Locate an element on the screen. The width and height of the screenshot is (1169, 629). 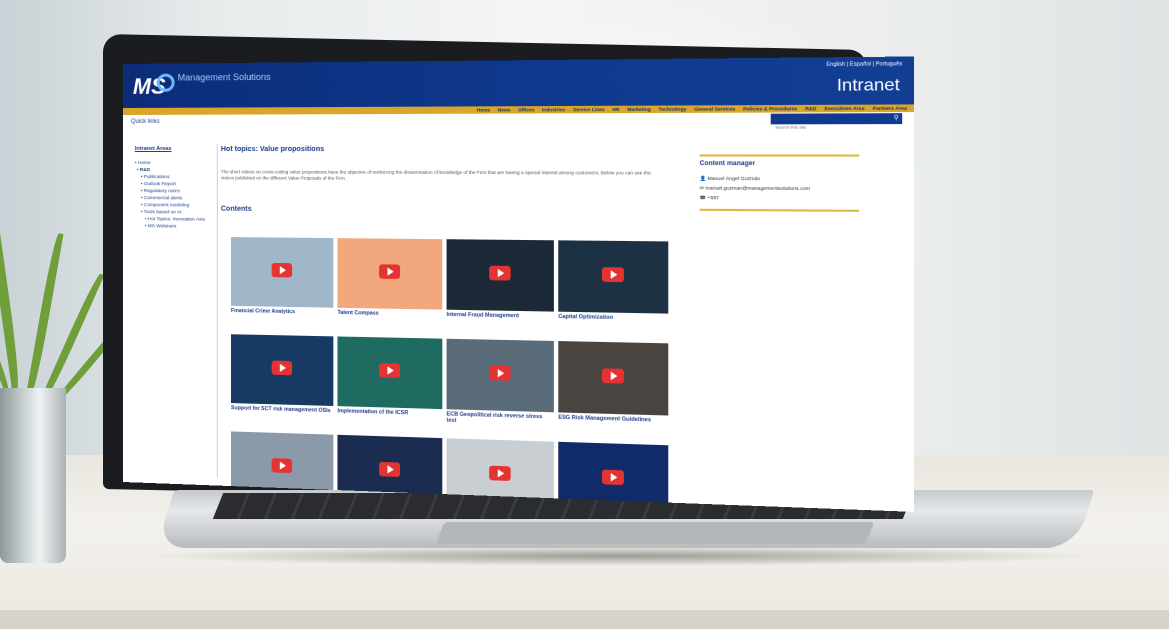
nav-item-news: News is located at coordinates (504, 109).